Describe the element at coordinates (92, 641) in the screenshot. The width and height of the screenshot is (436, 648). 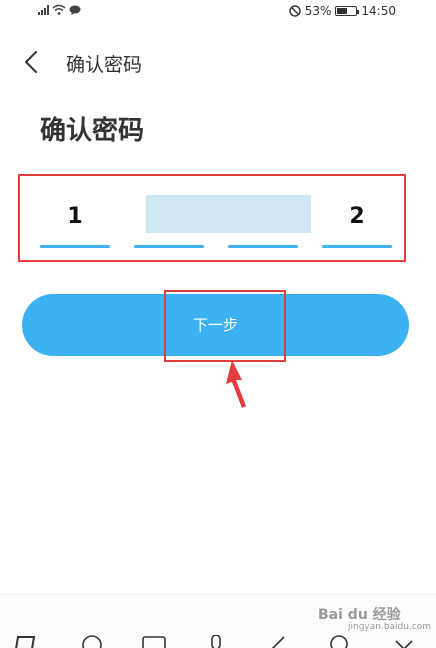
I see `emoji-icon` at that location.